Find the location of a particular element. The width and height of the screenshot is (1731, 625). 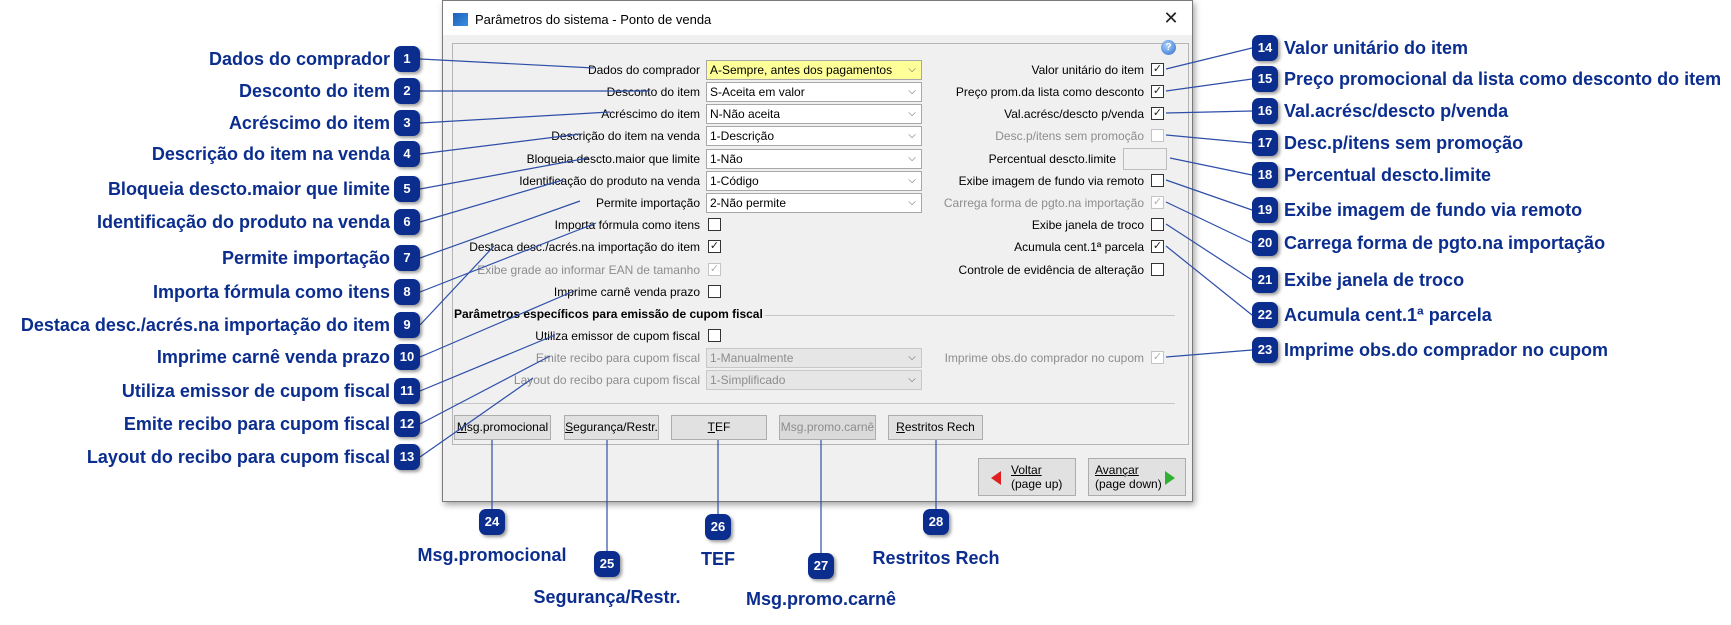

label-emite-recibo-para-cupom-fiscal: Emite recibo para cupom fiscal is located at coordinates (617, 358).